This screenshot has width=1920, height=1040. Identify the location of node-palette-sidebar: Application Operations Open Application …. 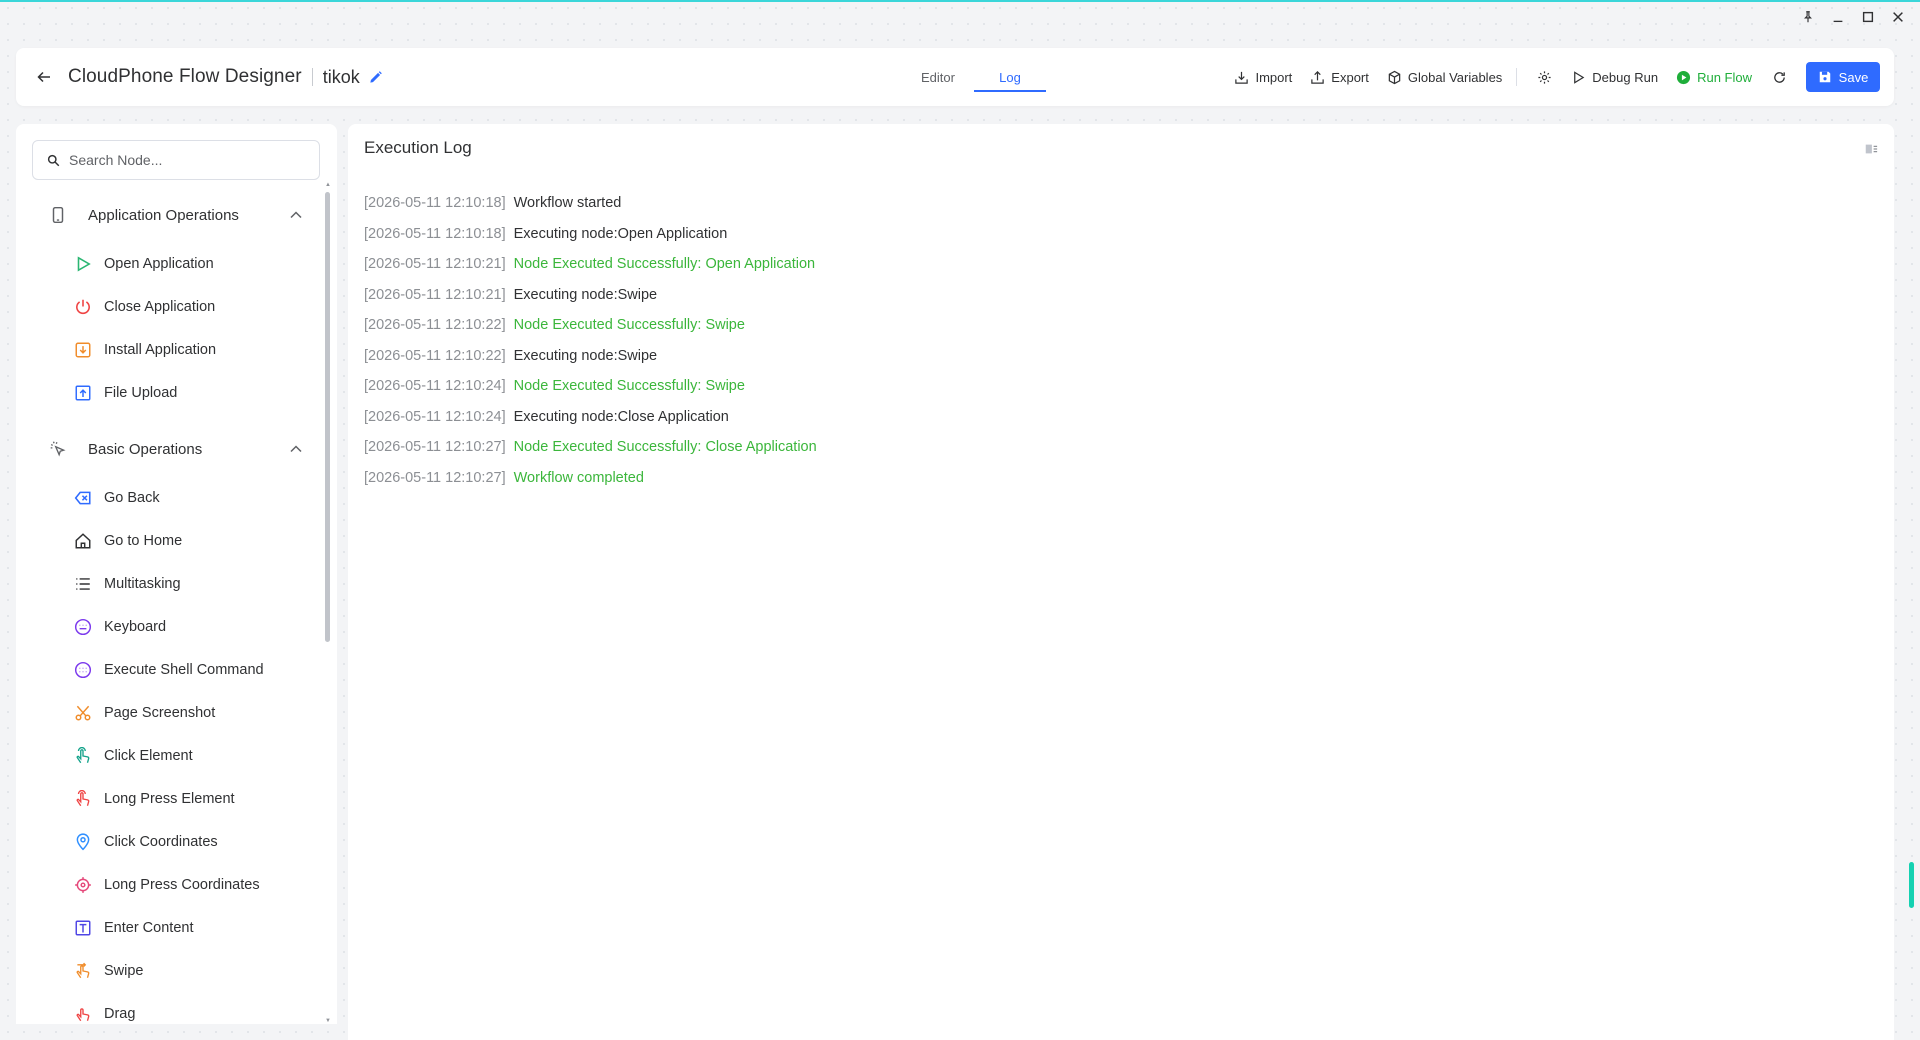
(176, 574).